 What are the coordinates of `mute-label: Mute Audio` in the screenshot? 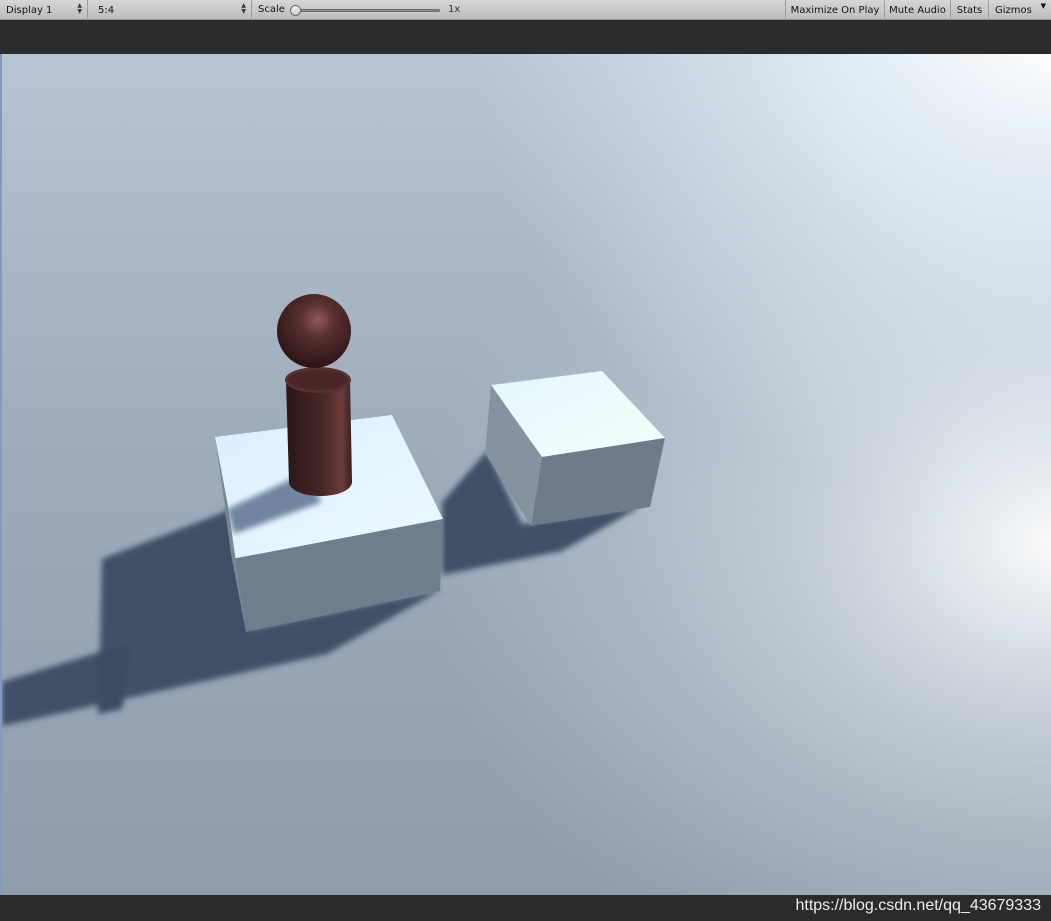 It's located at (917, 10).